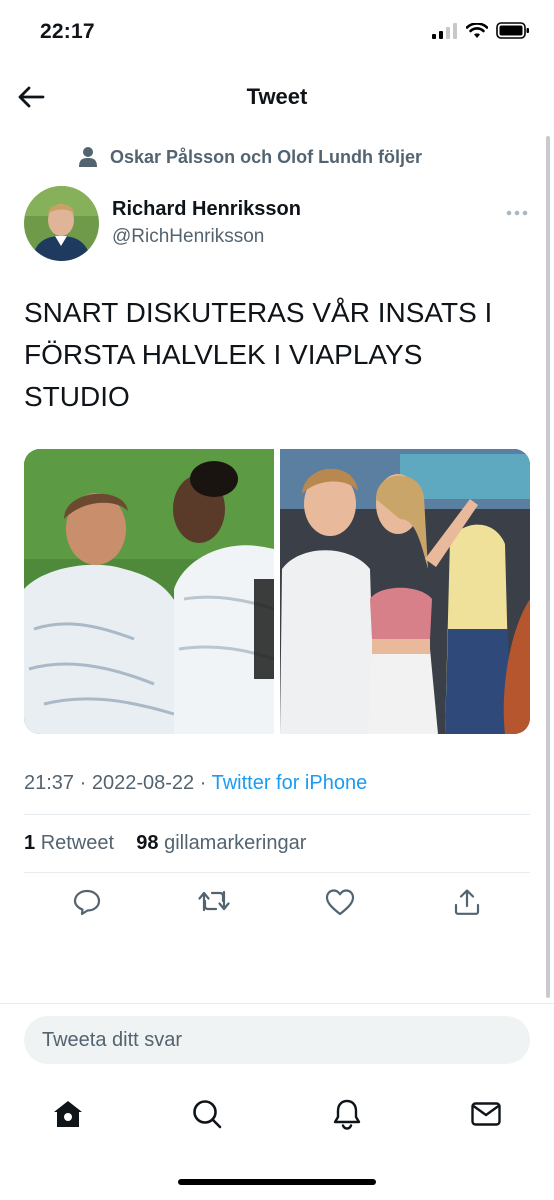 This screenshot has height=1200, width=554. I want to click on tweet-date: 2022-08-22, so click(143, 783).